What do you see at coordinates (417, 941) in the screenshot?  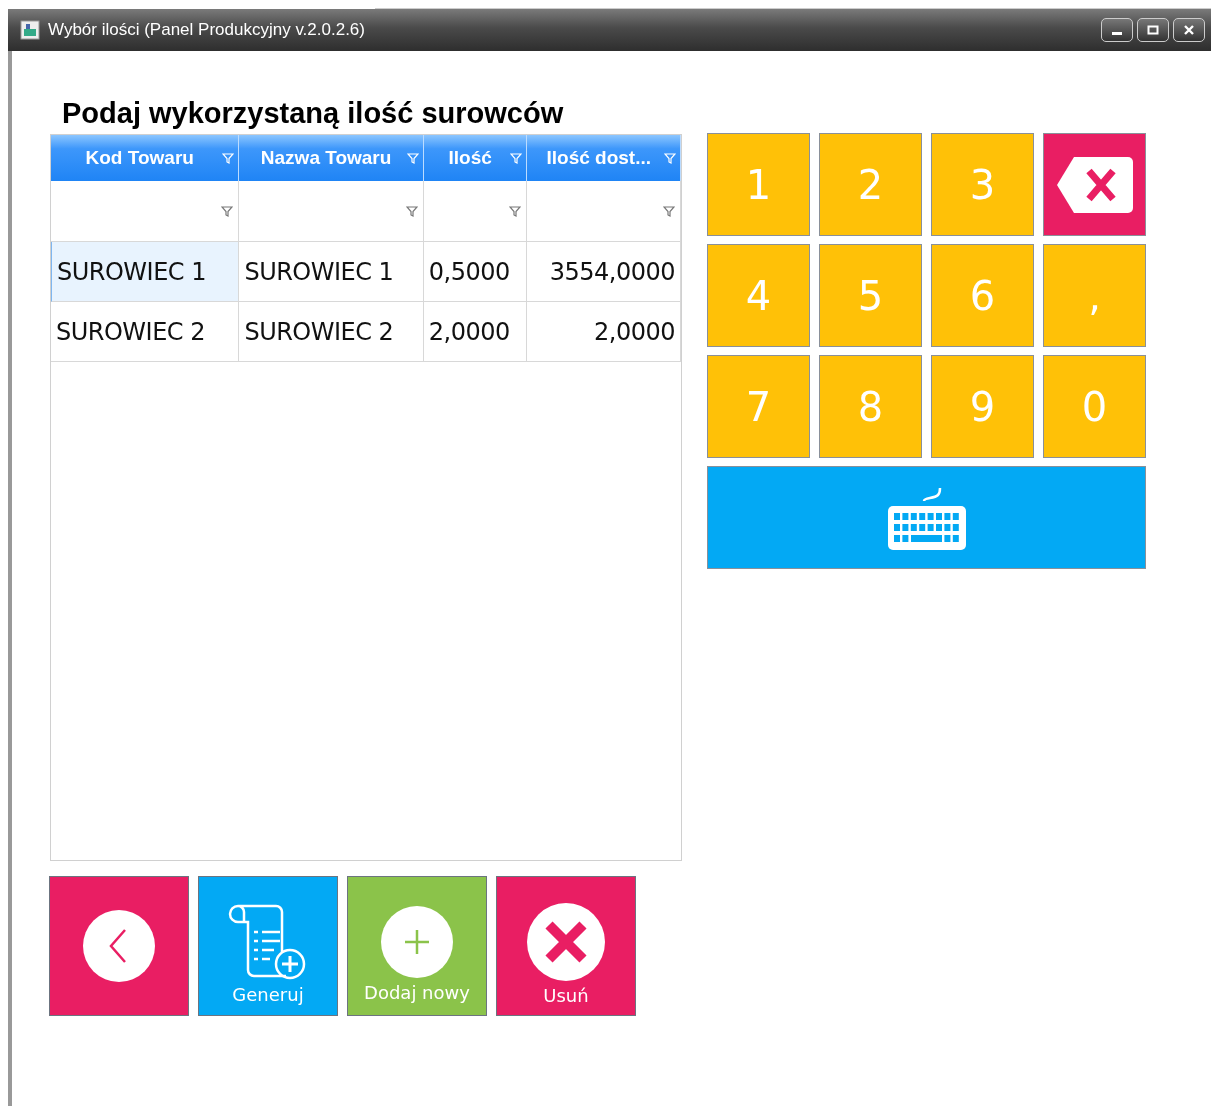 I see `plus-icon` at bounding box center [417, 941].